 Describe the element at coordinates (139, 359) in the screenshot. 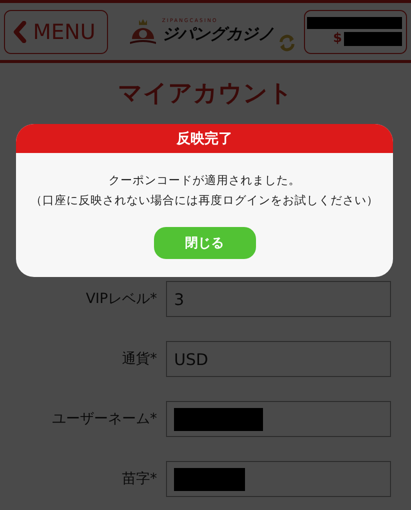

I see `field-label: 通貨*` at that location.